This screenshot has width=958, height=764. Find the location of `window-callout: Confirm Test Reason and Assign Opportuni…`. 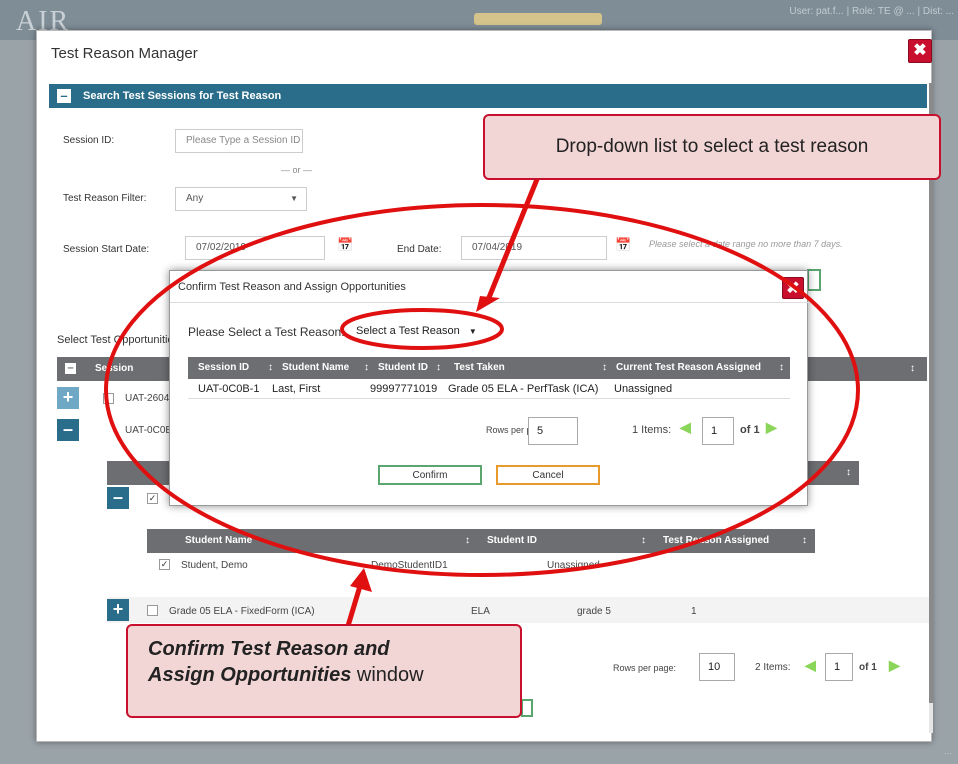

window-callout: Confirm Test Reason and Assign Opportuni… is located at coordinates (324, 671).